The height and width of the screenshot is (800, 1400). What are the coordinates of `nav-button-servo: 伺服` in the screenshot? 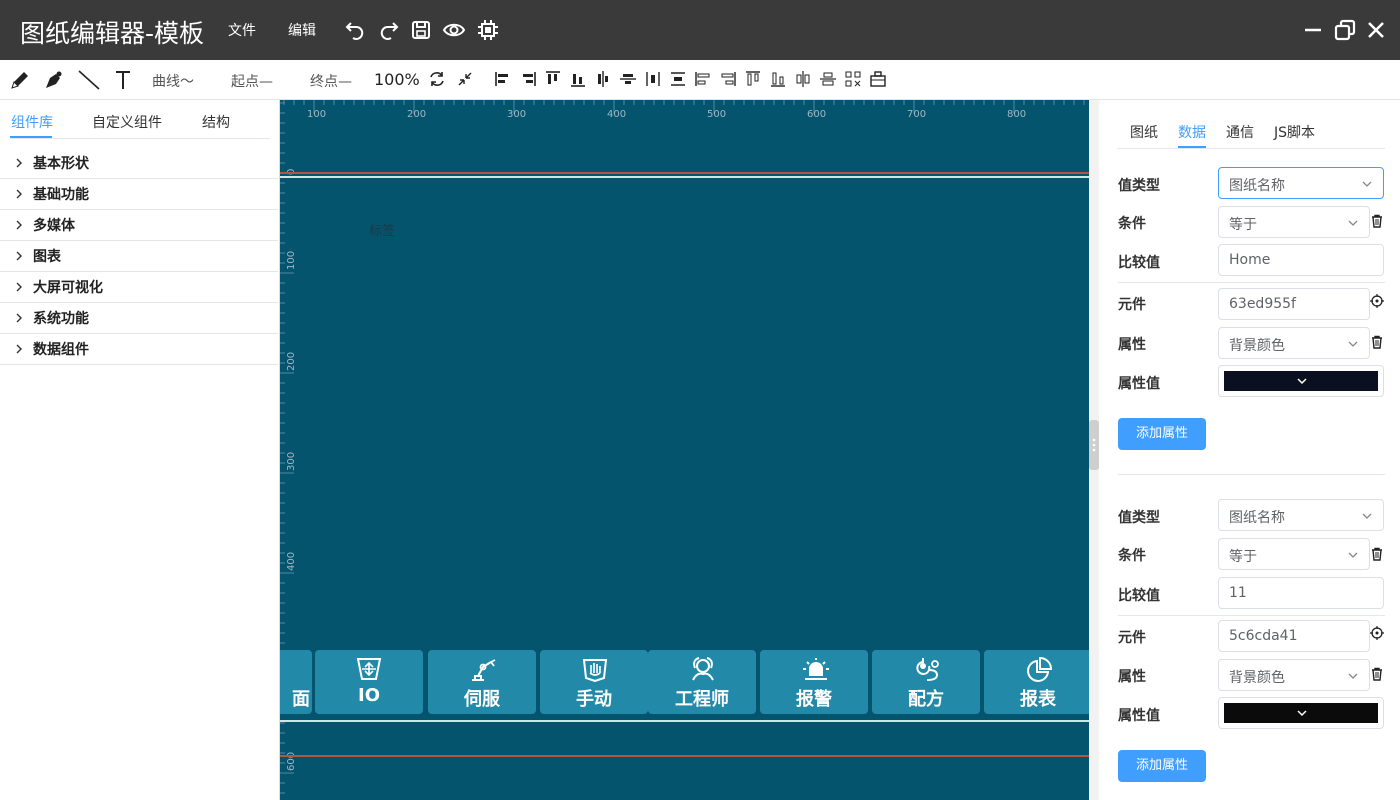 It's located at (482, 682).